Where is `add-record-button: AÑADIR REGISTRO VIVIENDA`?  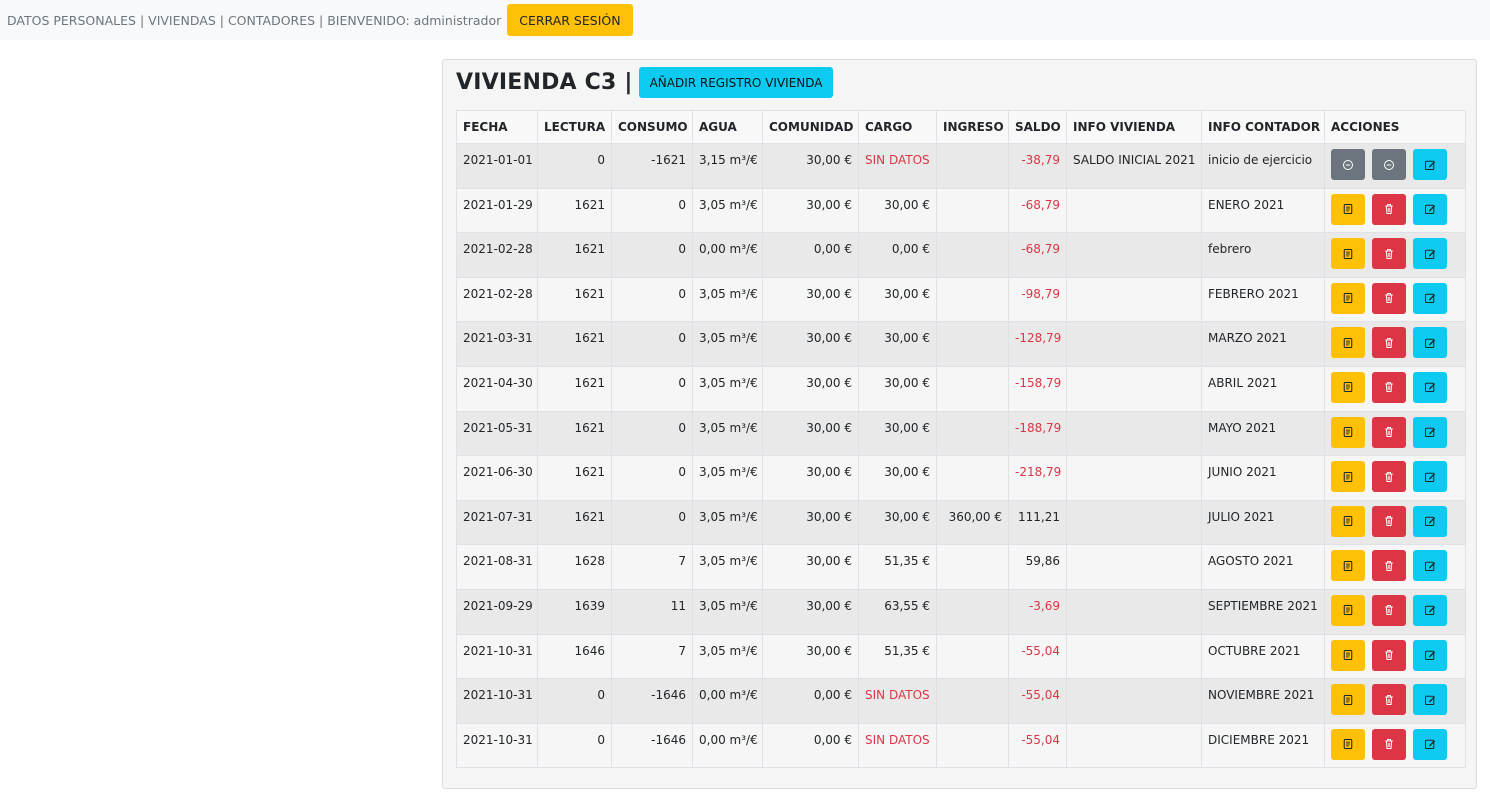 add-record-button: AÑADIR REGISTRO VIVIENDA is located at coordinates (736, 82).